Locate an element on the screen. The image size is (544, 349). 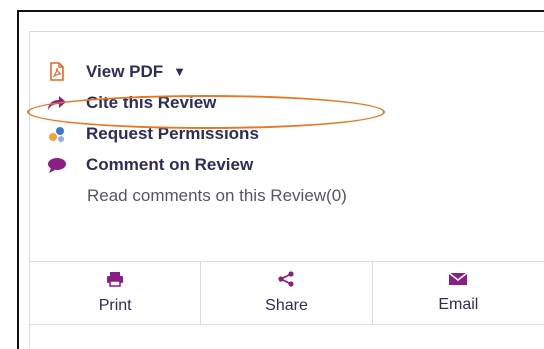
read-comments-link: Read comments on this Review(0) is located at coordinates (195, 195).